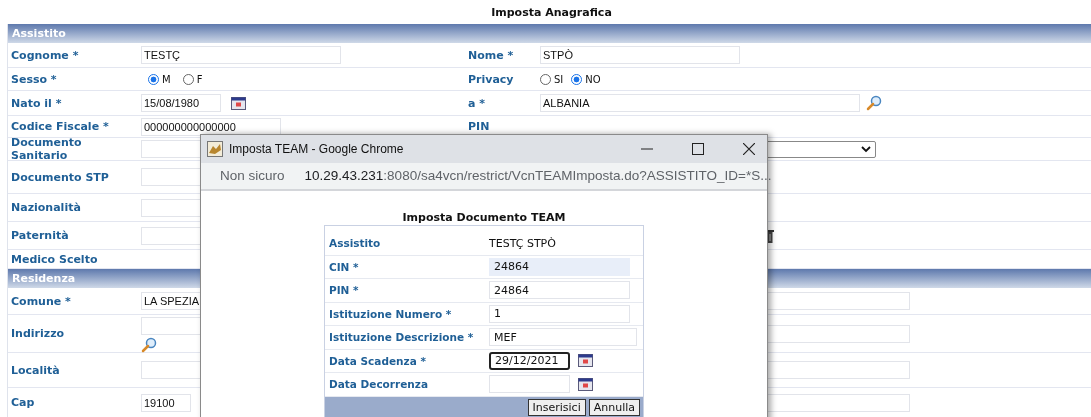 The width and height of the screenshot is (1091, 417). What do you see at coordinates (23, 402) in the screenshot?
I see `field-label: Cap` at bounding box center [23, 402].